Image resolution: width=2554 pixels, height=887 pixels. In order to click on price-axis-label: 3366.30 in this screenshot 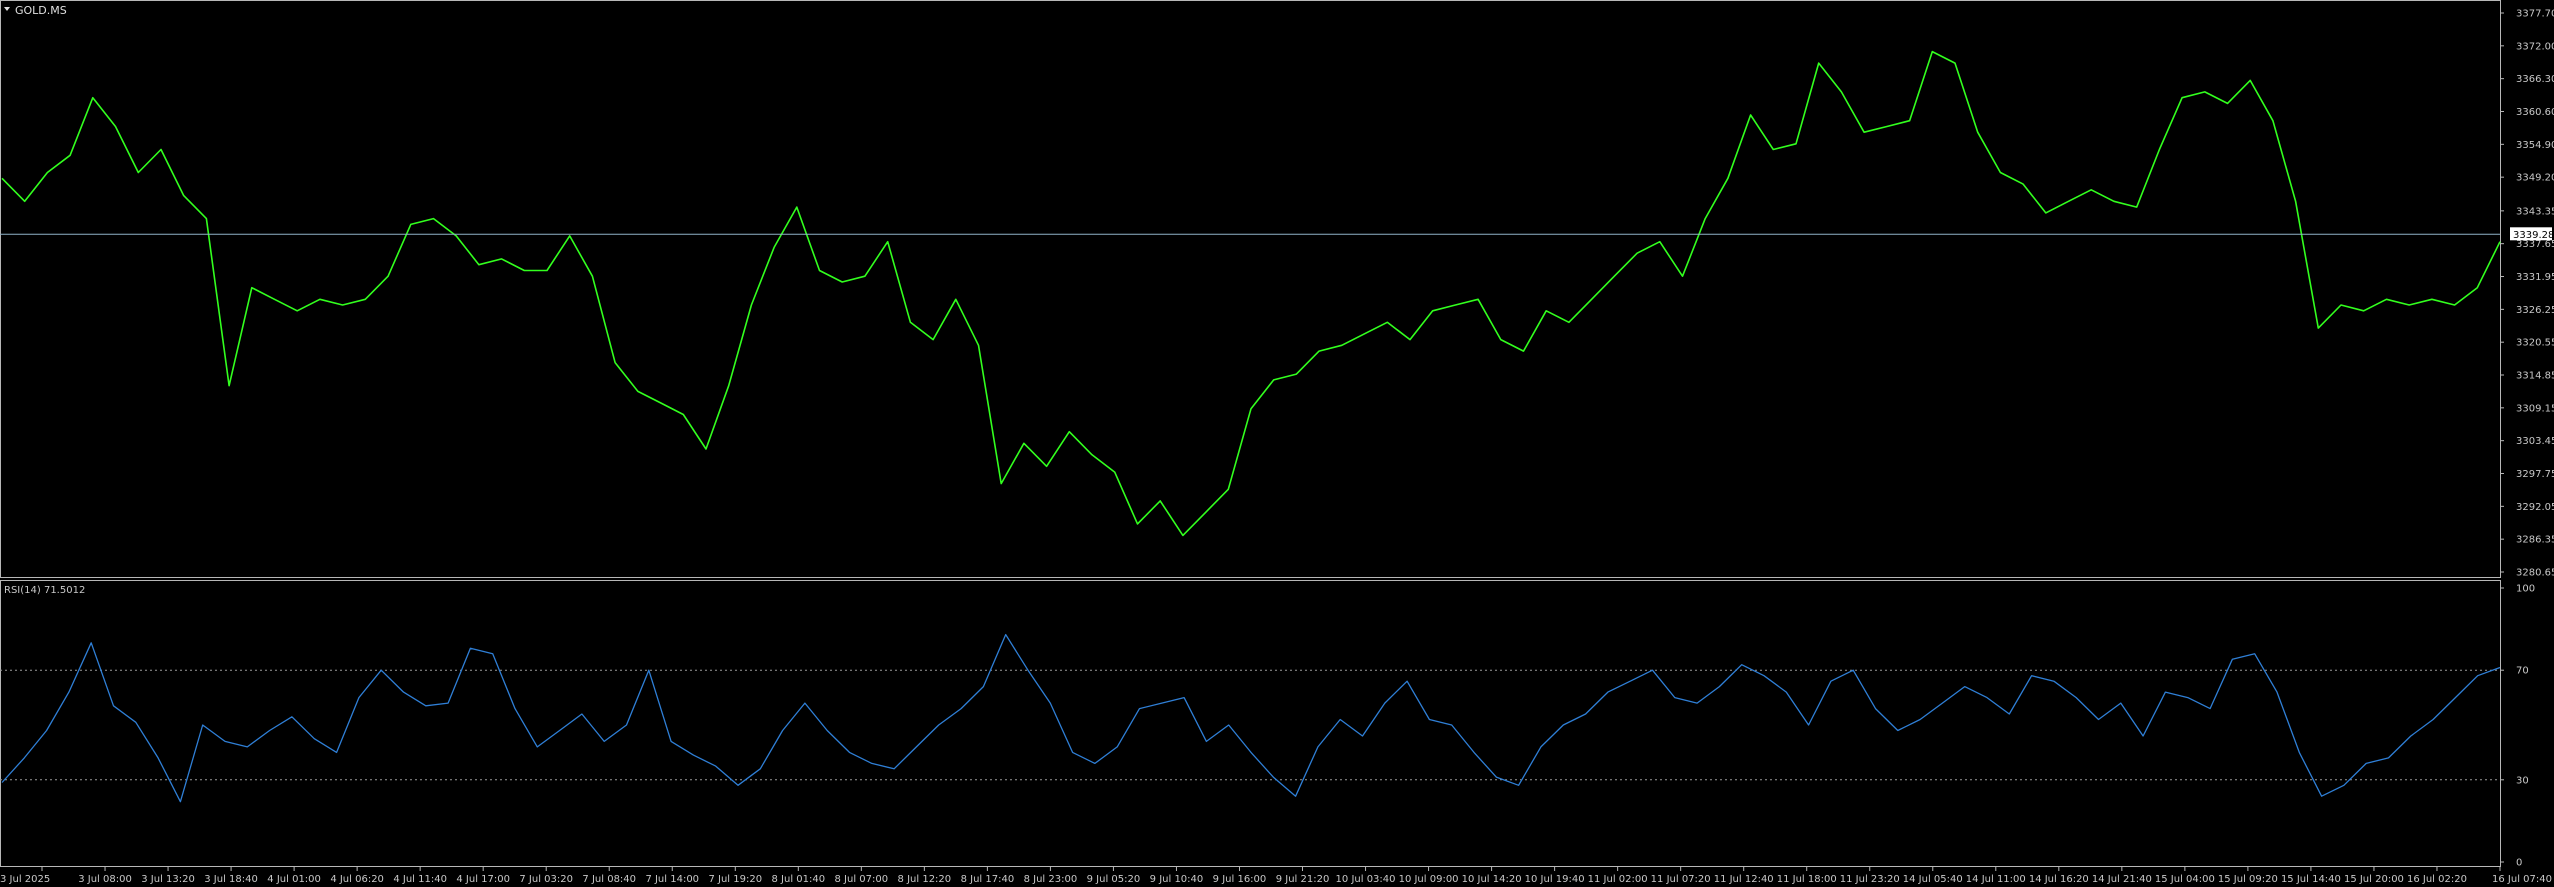, I will do `click(2535, 79)`.